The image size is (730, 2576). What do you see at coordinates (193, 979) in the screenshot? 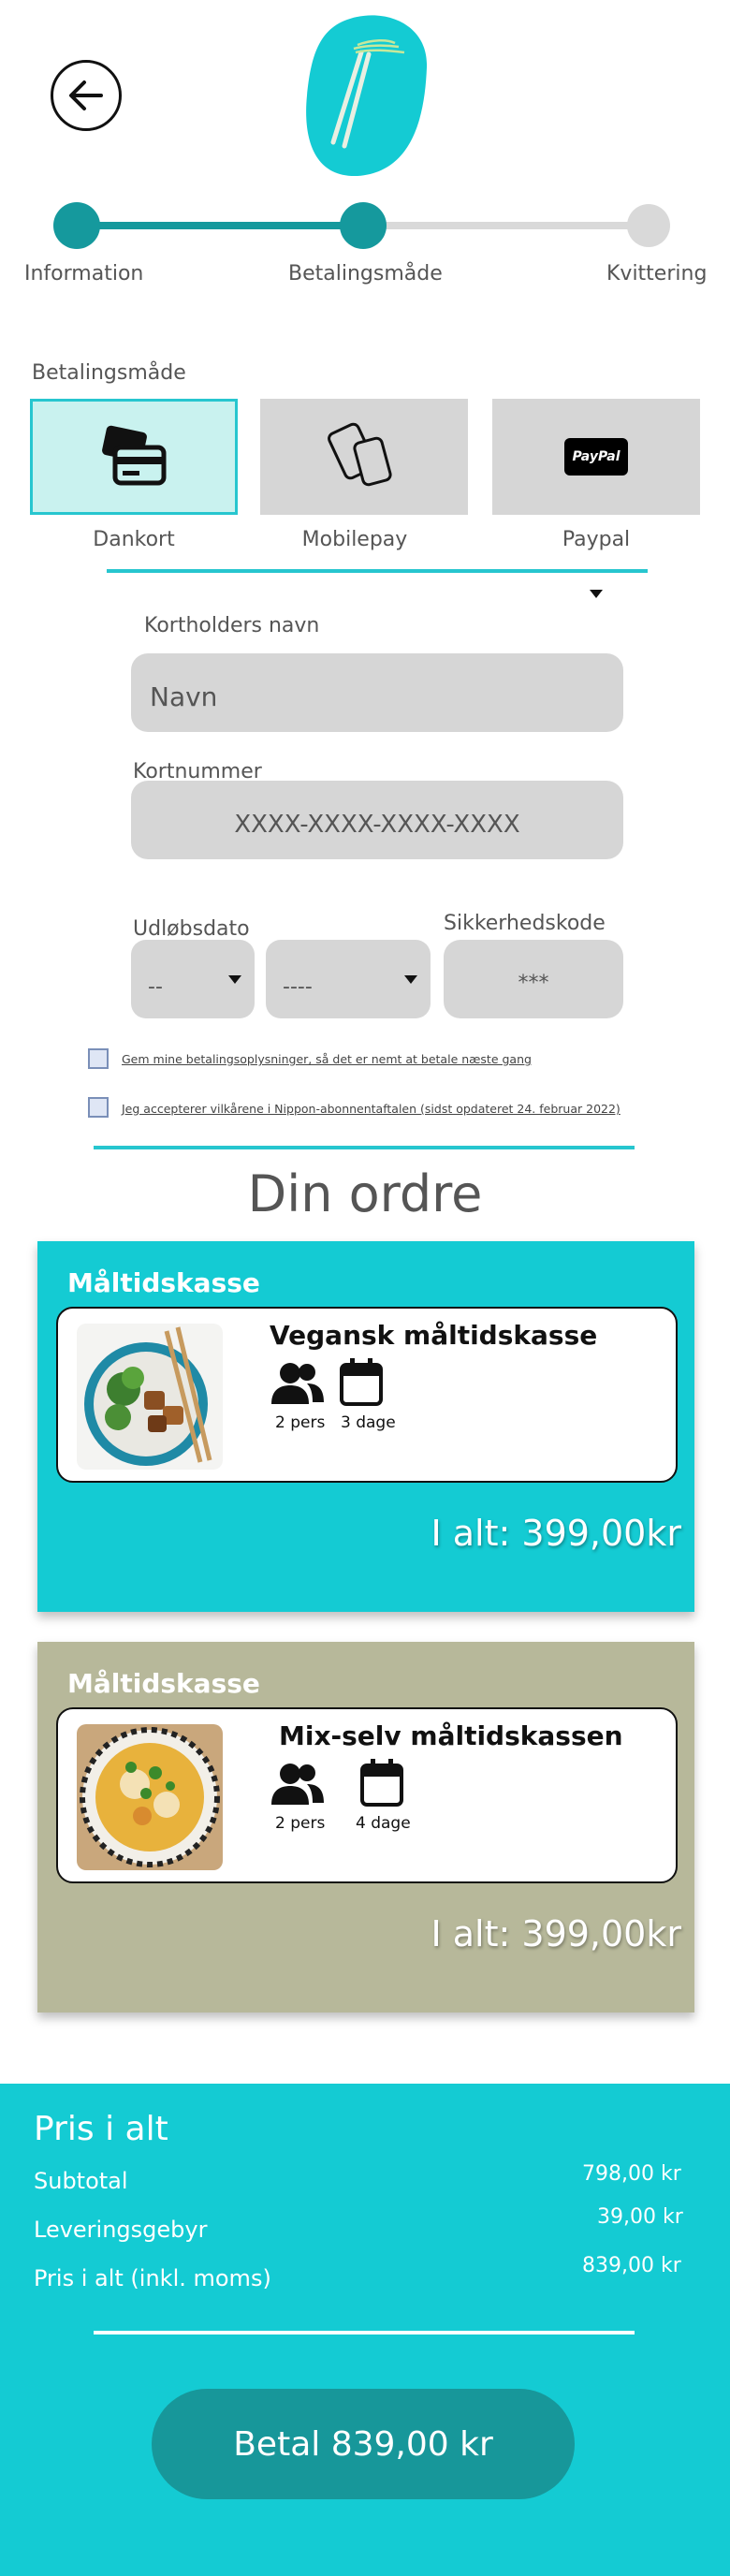
I see `expiry-month-select: --` at bounding box center [193, 979].